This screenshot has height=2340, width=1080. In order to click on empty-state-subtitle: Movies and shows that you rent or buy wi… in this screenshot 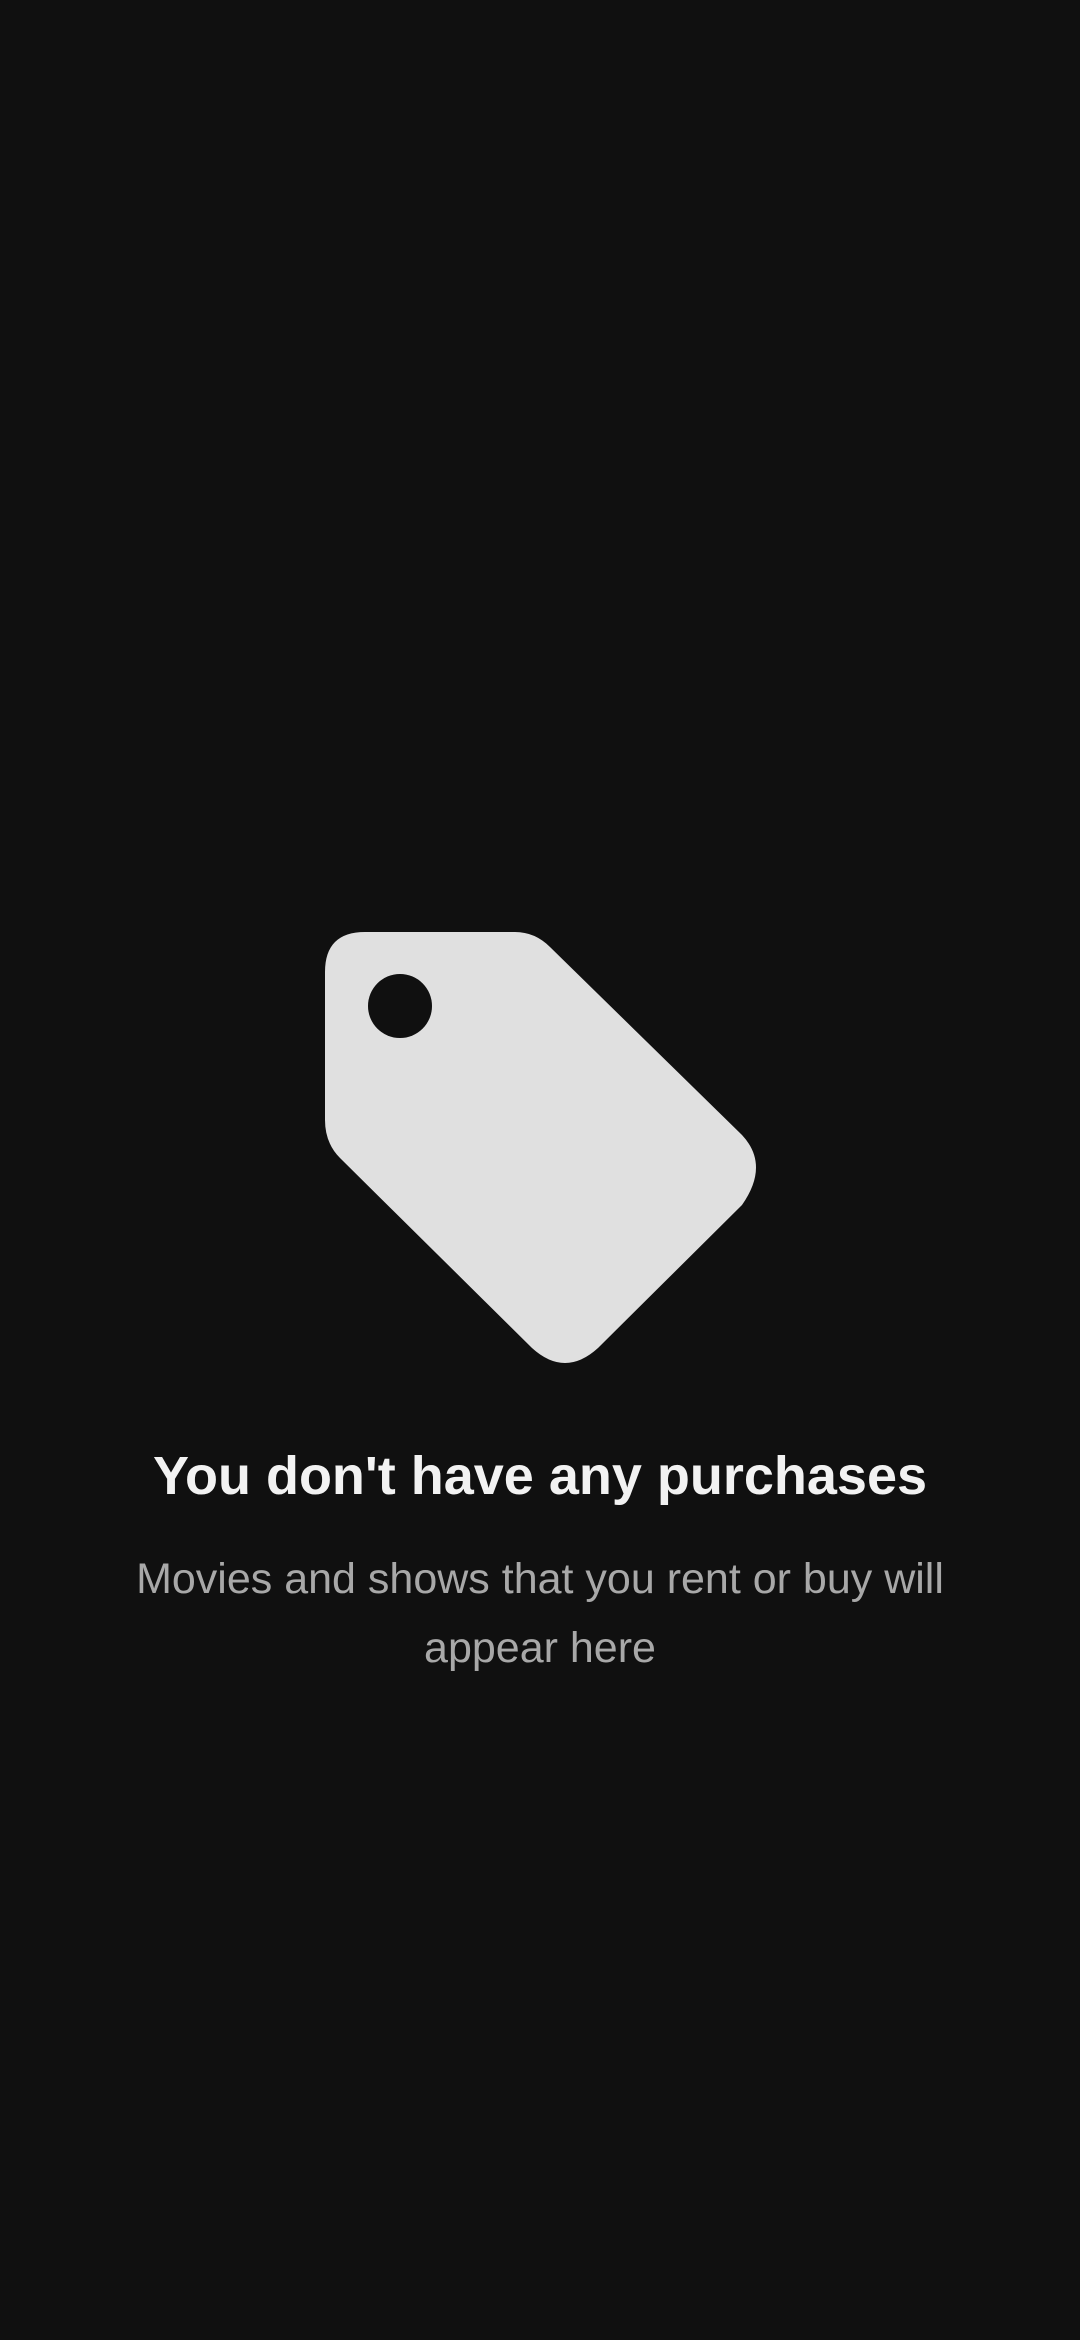, I will do `click(540, 1613)`.